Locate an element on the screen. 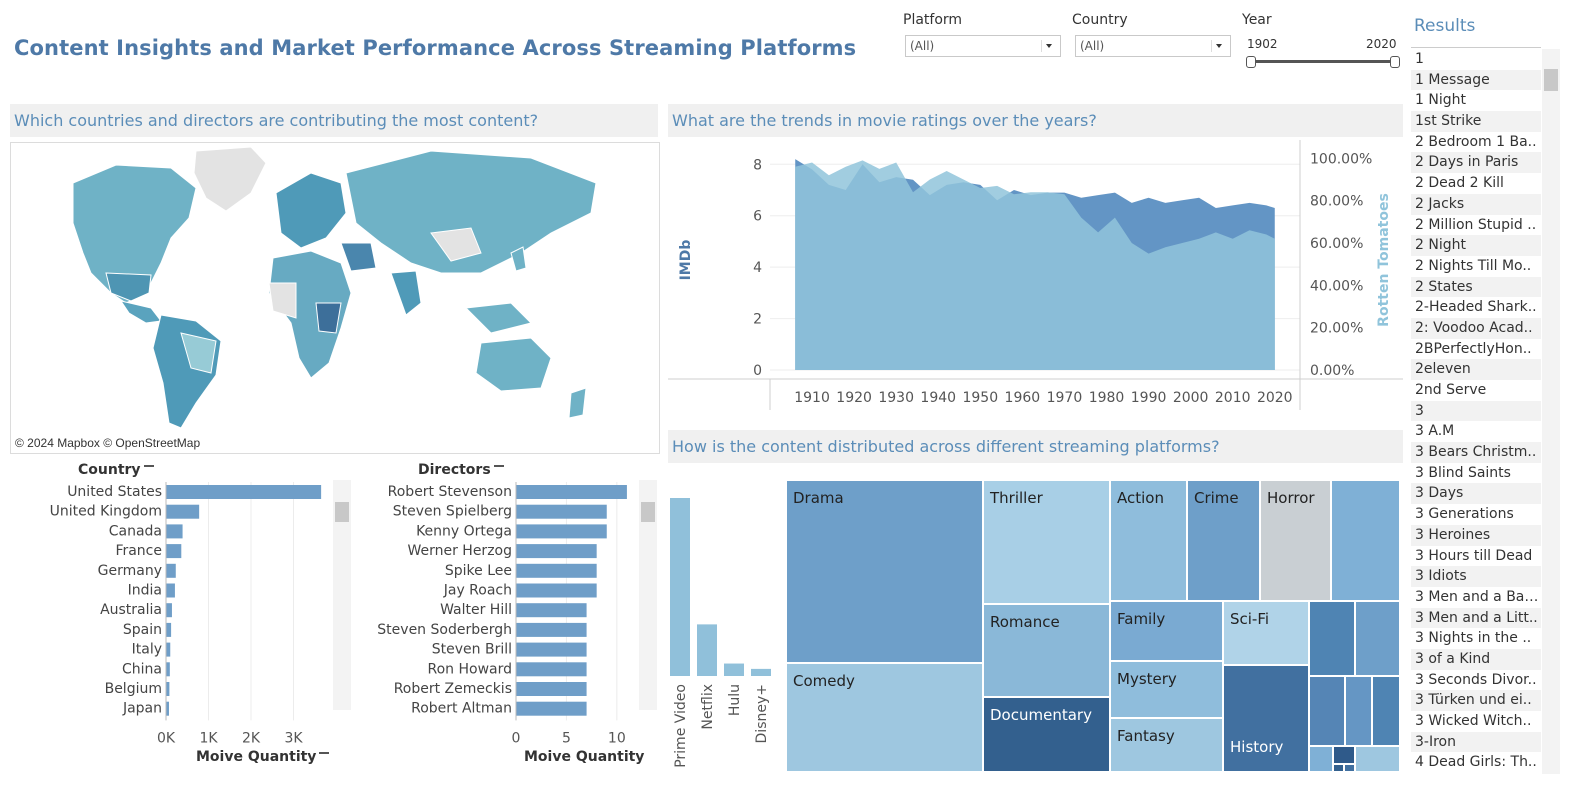  treemap-cell: Mystery is located at coordinates (1166, 689).